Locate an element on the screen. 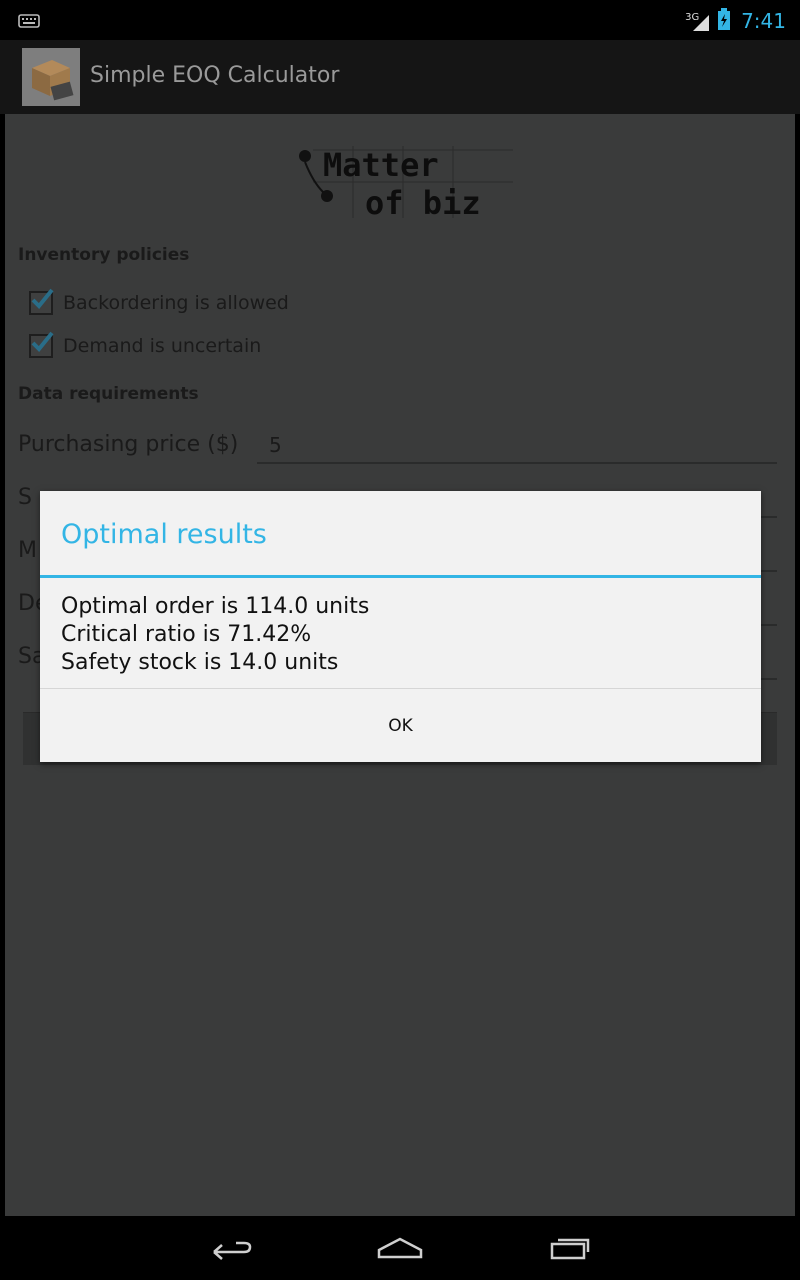 Image resolution: width=800 pixels, height=1280 pixels. purchasing-price-input: 5 is located at coordinates (517, 447).